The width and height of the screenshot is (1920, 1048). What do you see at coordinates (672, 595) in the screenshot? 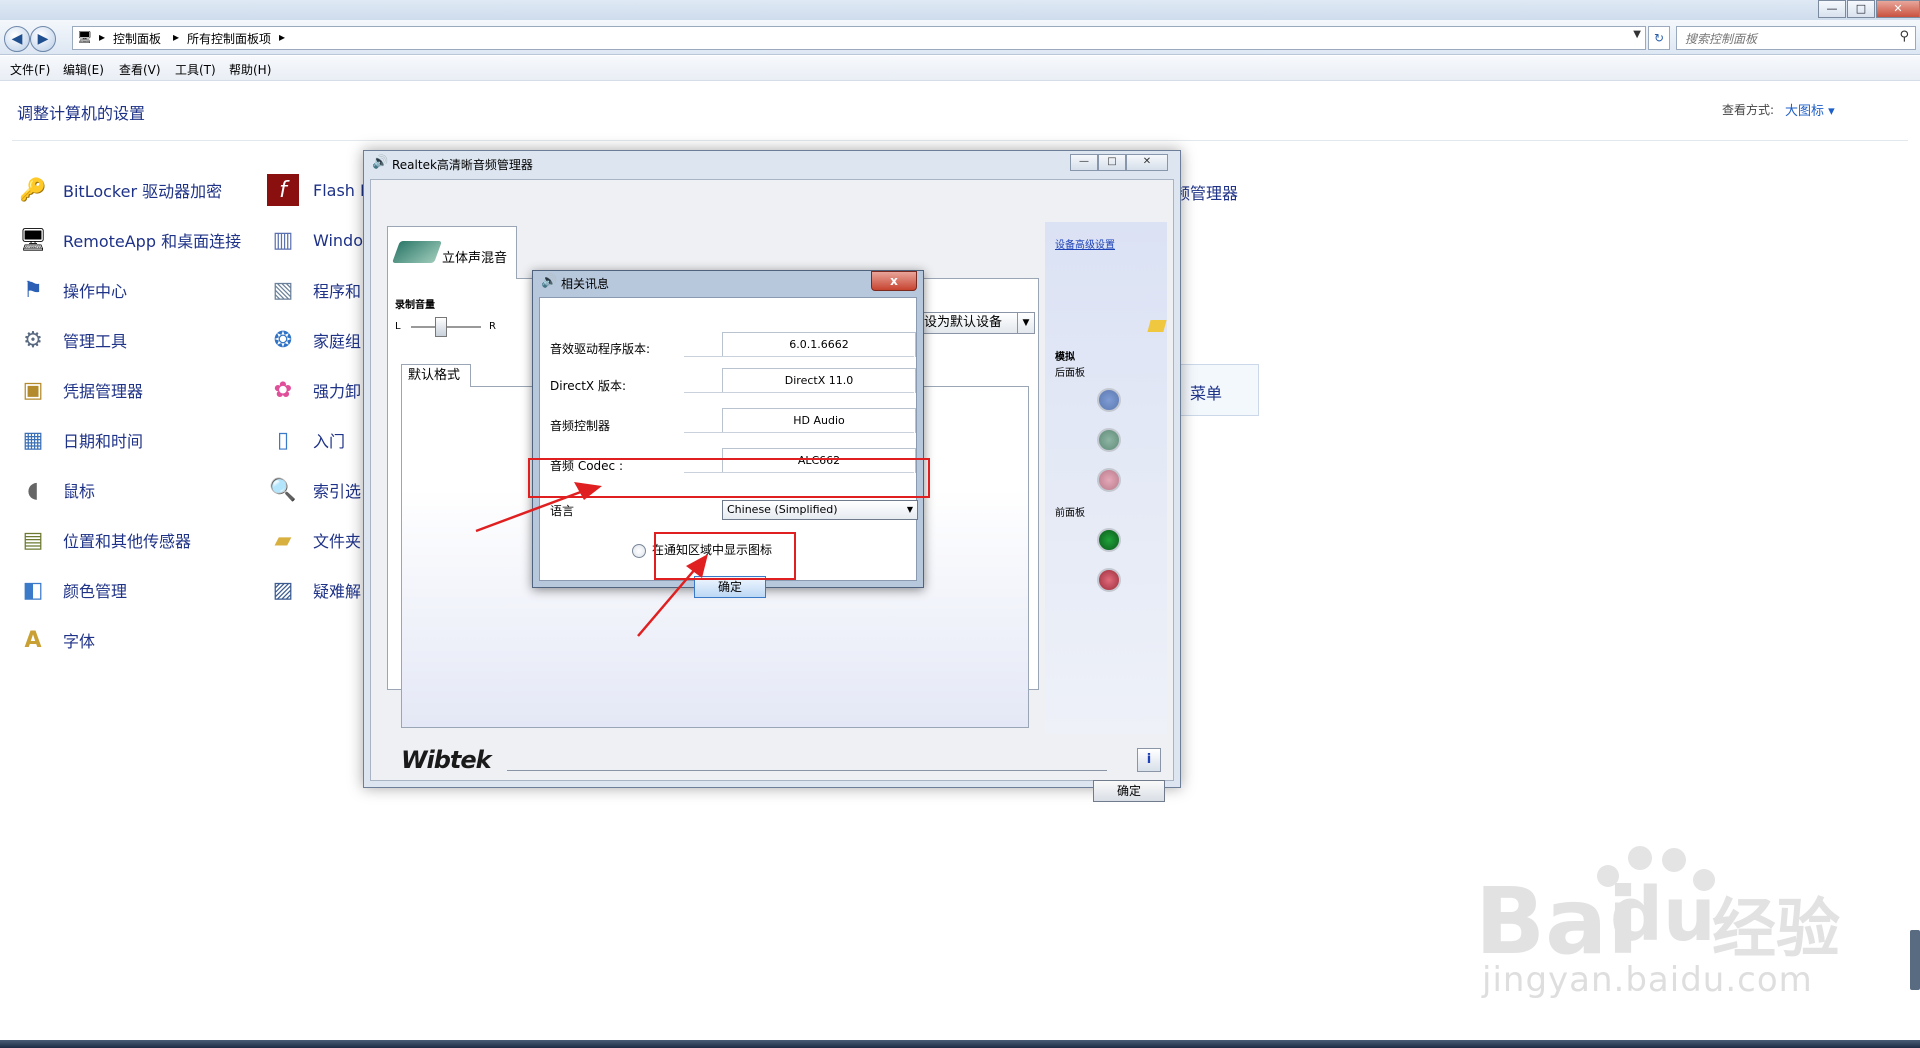
I see `arrow-to-ok` at bounding box center [672, 595].